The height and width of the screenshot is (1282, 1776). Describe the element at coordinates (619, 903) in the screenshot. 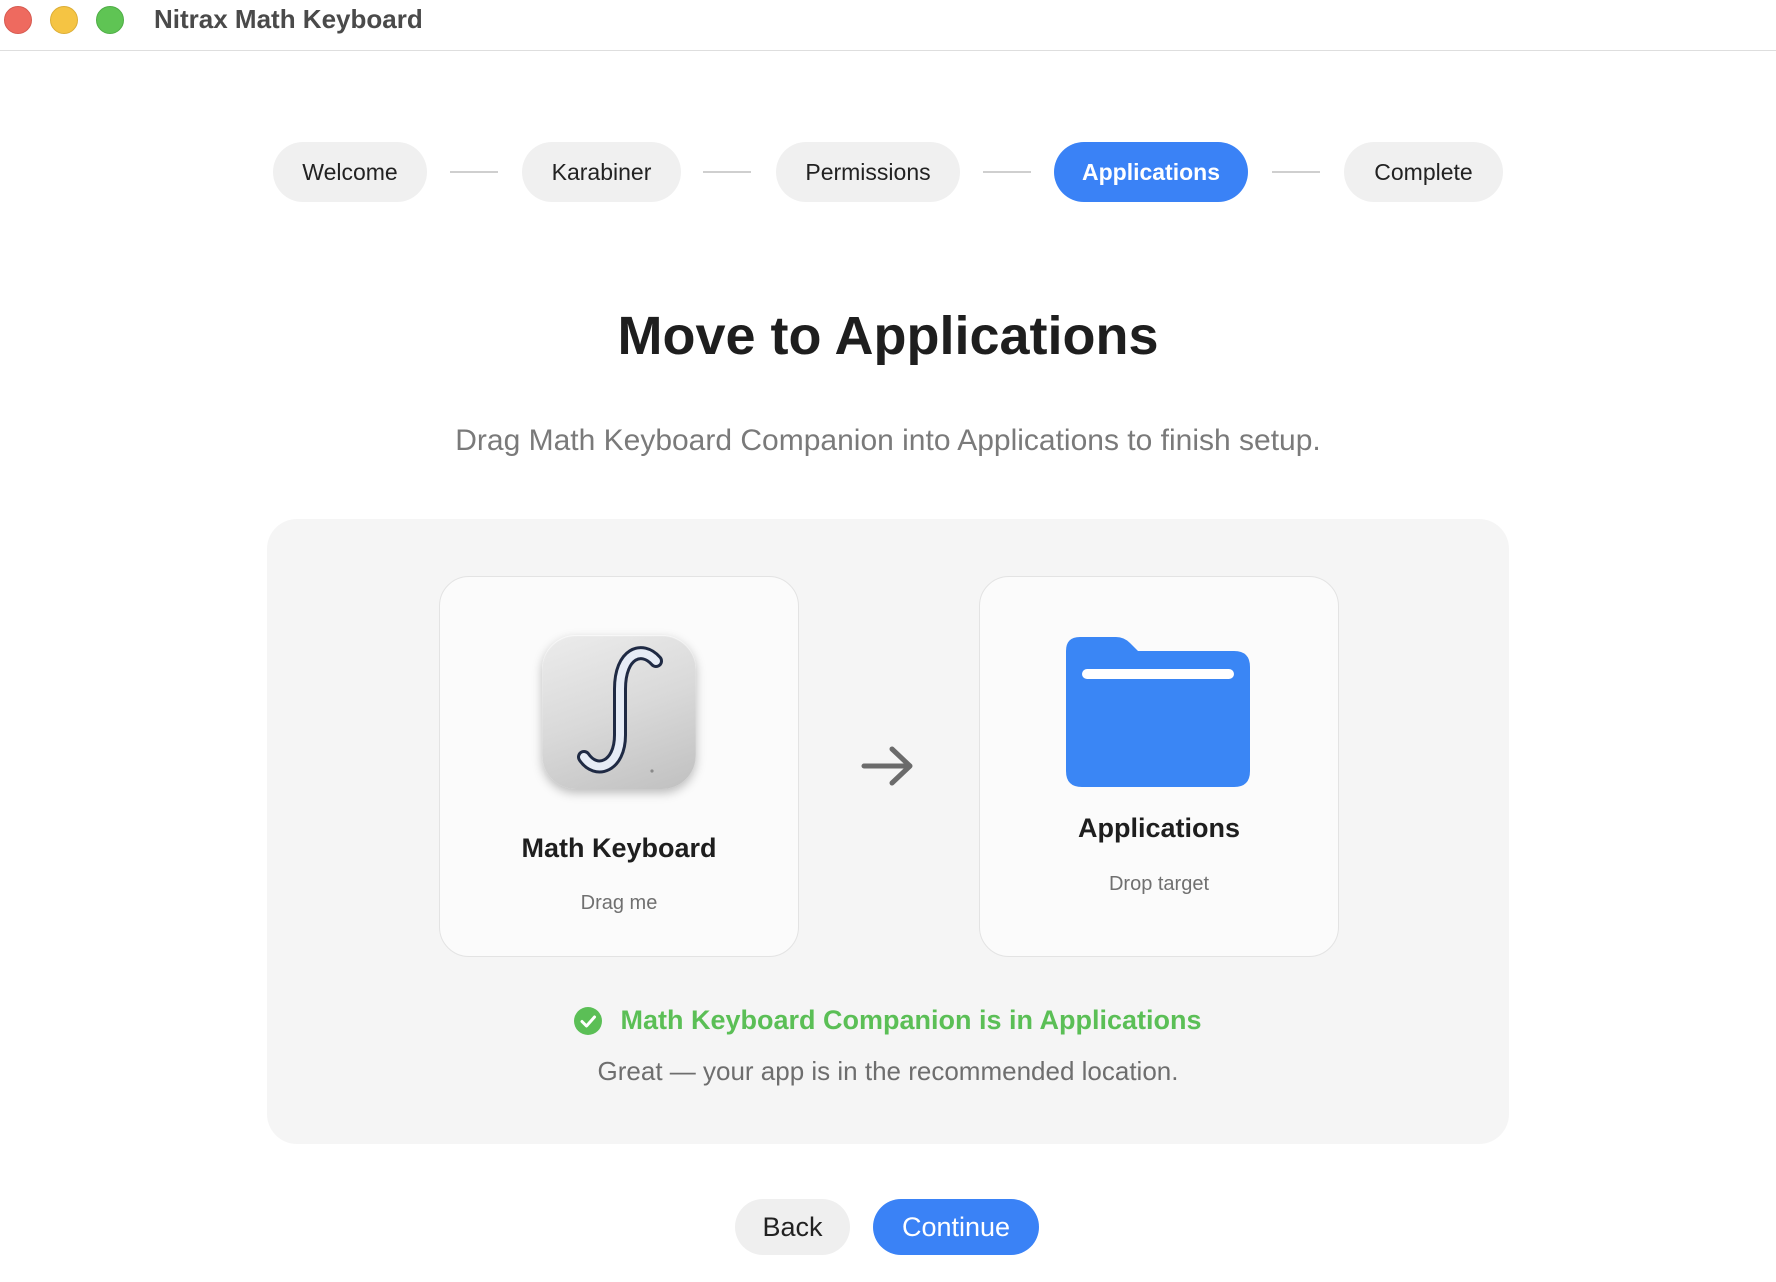

I see `drag-hint: Drag me` at that location.